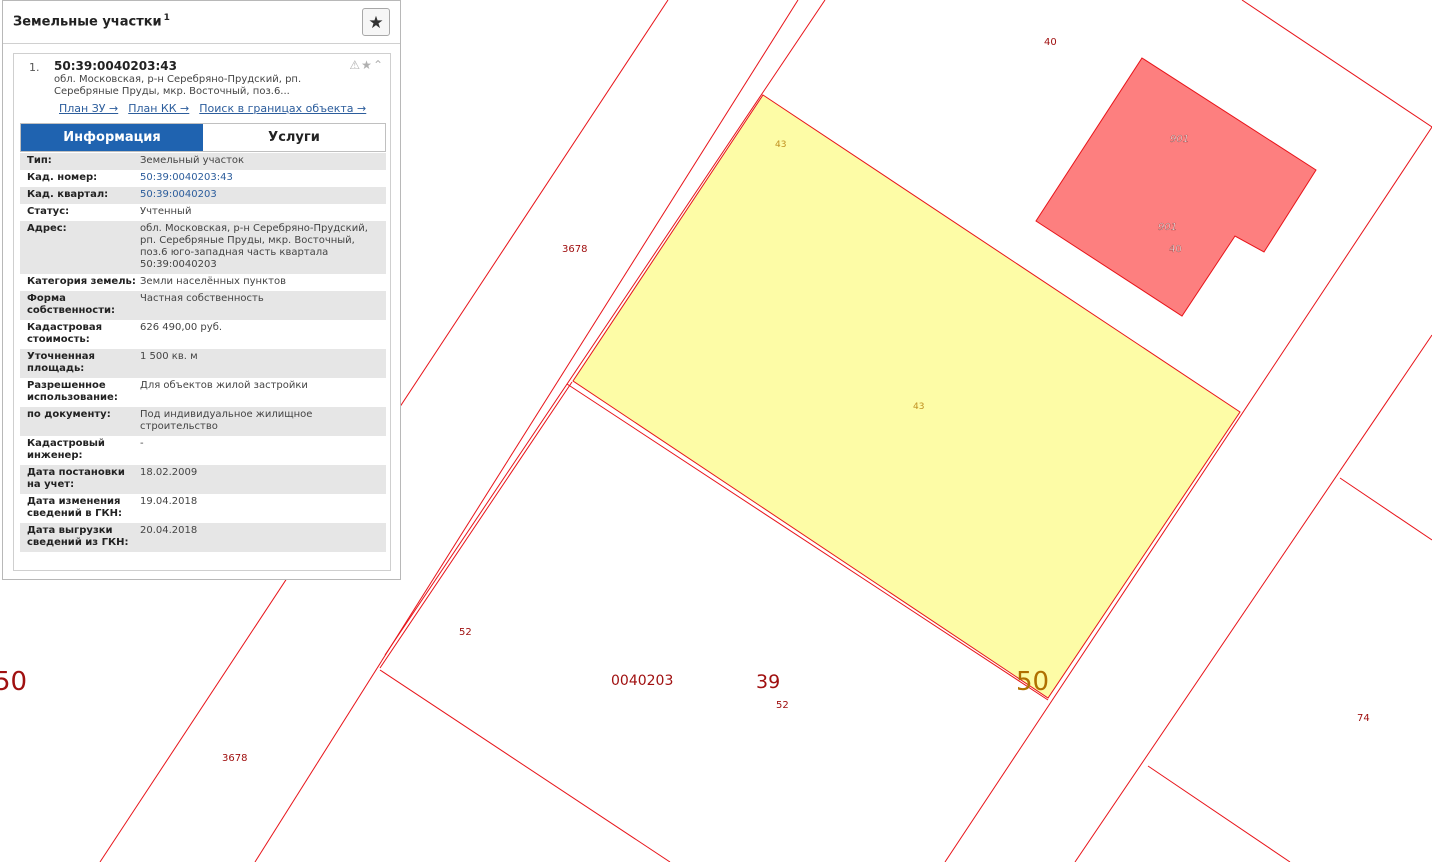 This screenshot has height=862, width=1432. Describe the element at coordinates (115, 66) in the screenshot. I see `cadastral-number: 50:39:0040203:43` at that location.